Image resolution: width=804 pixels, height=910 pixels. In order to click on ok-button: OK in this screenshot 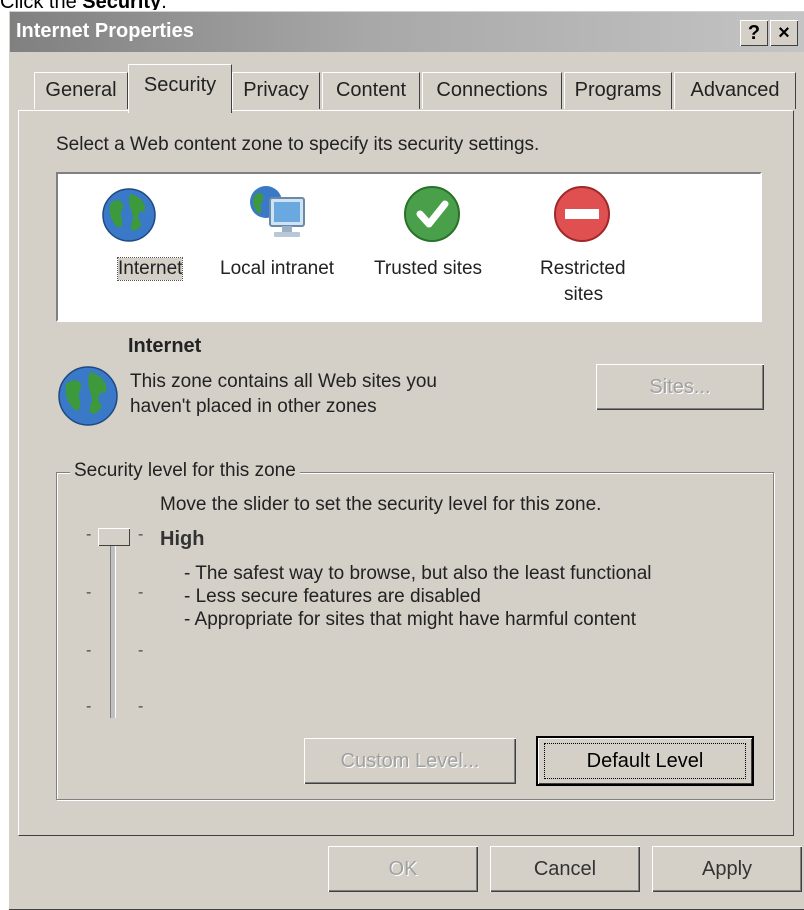, I will do `click(403, 869)`.